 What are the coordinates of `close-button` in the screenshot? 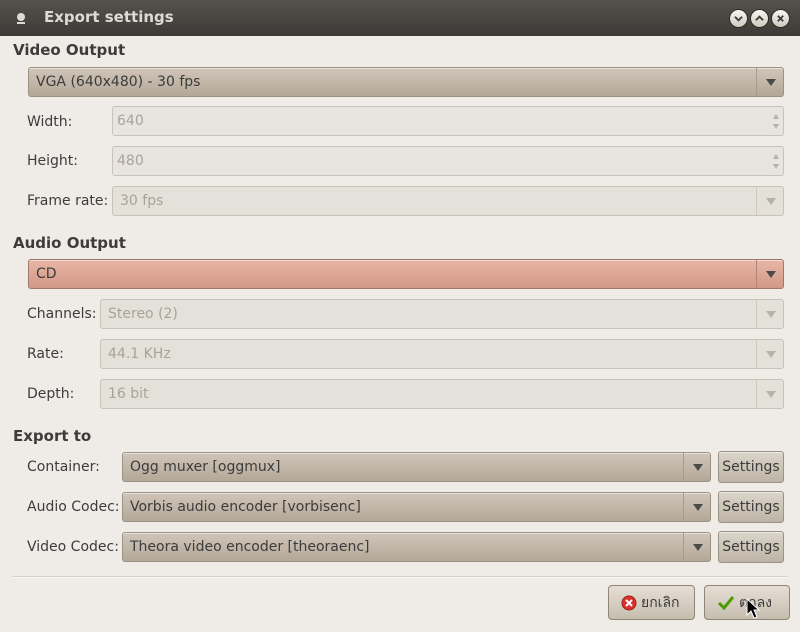 It's located at (780, 18).